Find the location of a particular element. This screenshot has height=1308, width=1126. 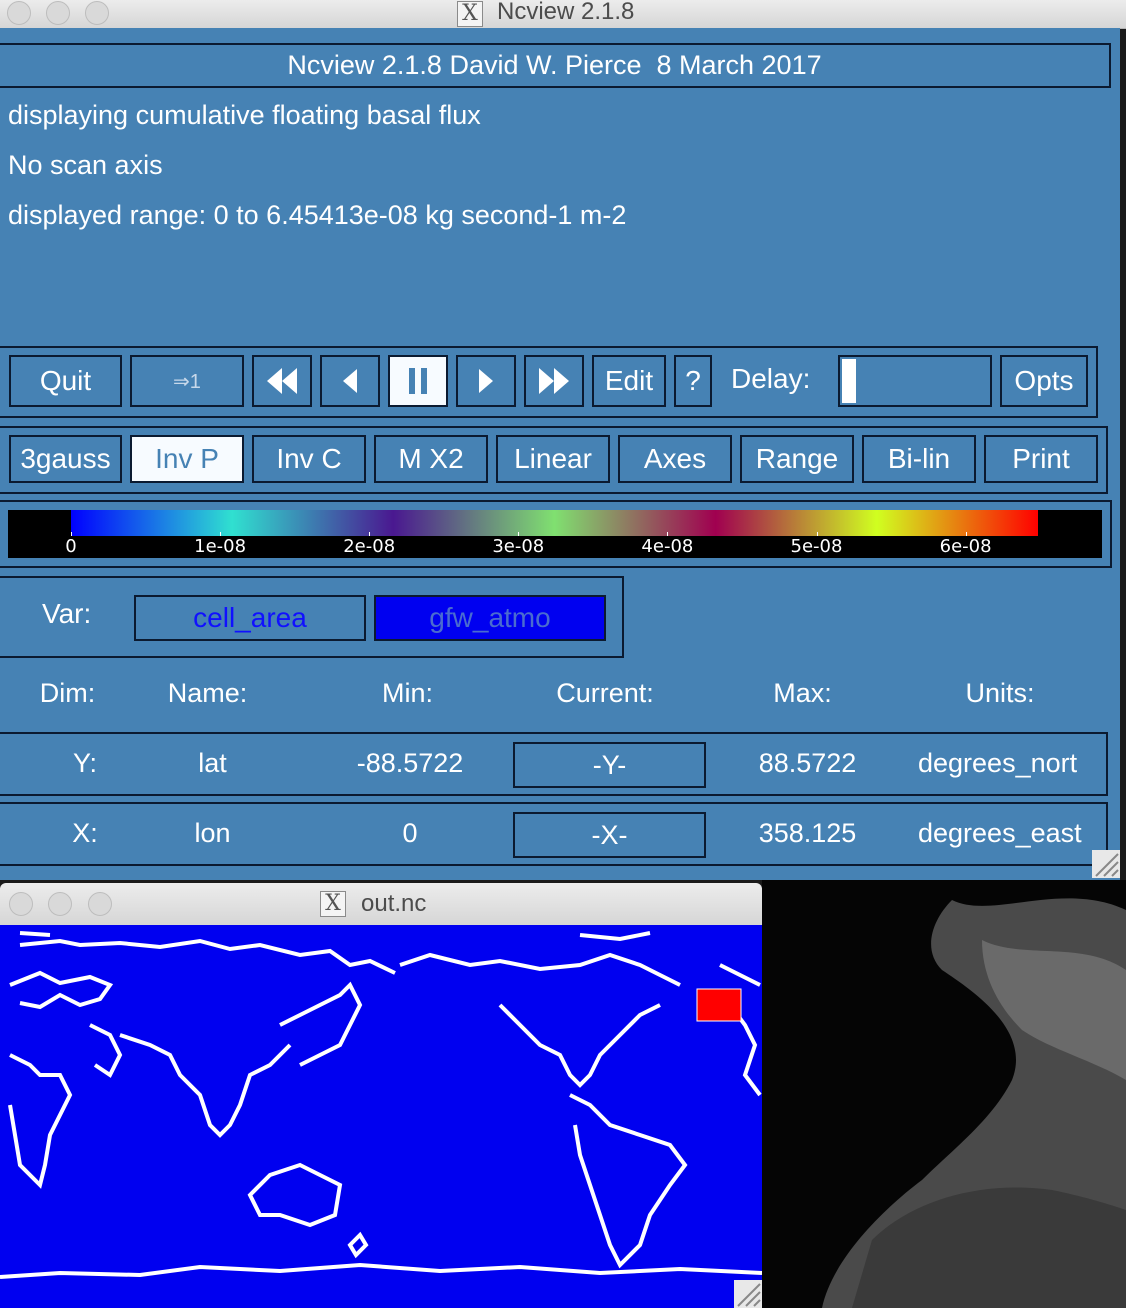

dim-x-current-button: -X- is located at coordinates (609, 835).